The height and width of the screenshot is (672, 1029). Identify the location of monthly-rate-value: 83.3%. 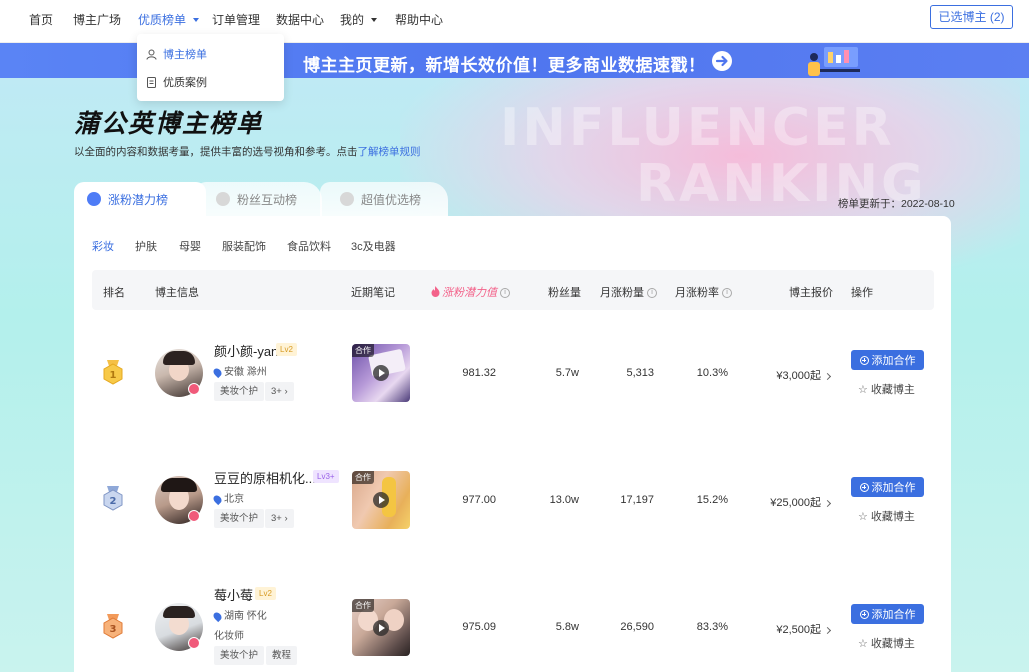
(712, 627).